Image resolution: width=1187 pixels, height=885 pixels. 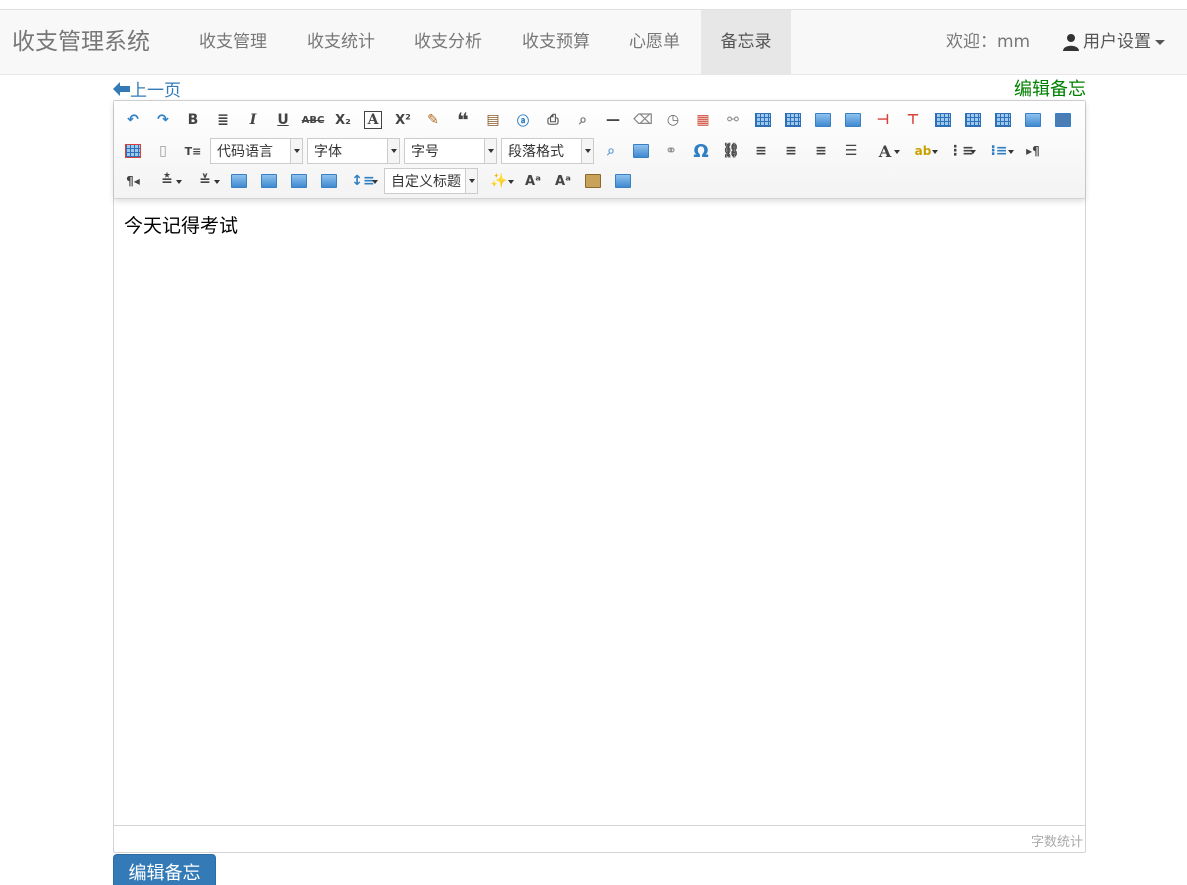 What do you see at coordinates (593, 5) in the screenshot?
I see `top-border` at bounding box center [593, 5].